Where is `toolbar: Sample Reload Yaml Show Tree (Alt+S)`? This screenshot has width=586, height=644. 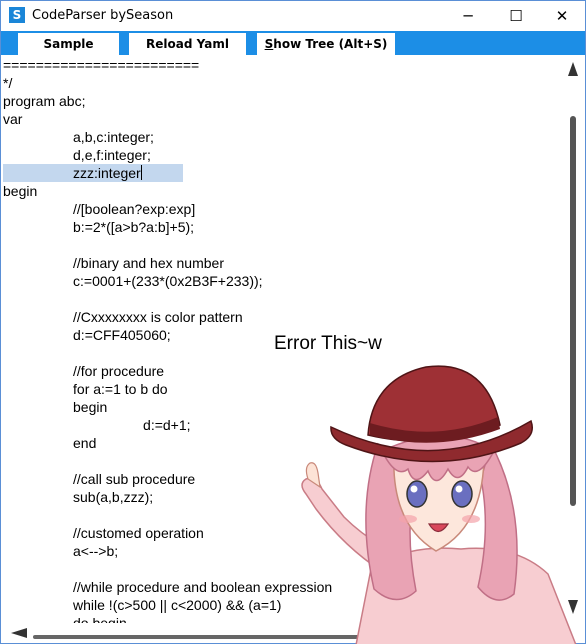
toolbar: Sample Reload Yaml Show Tree (Alt+S) is located at coordinates (293, 43).